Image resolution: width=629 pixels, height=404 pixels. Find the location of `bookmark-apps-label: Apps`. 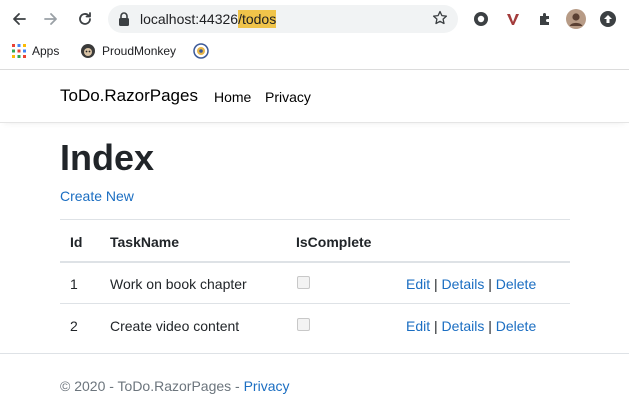

bookmark-apps-label: Apps is located at coordinates (46, 51).